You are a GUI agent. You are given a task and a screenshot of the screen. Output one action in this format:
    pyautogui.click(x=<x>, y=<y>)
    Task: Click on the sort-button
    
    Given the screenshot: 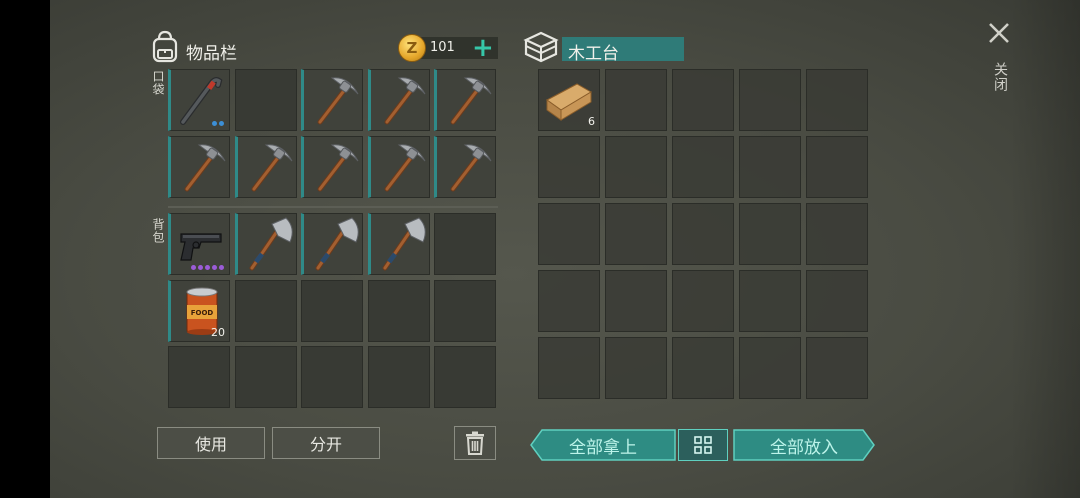 What is the action you would take?
    pyautogui.click(x=703, y=445)
    